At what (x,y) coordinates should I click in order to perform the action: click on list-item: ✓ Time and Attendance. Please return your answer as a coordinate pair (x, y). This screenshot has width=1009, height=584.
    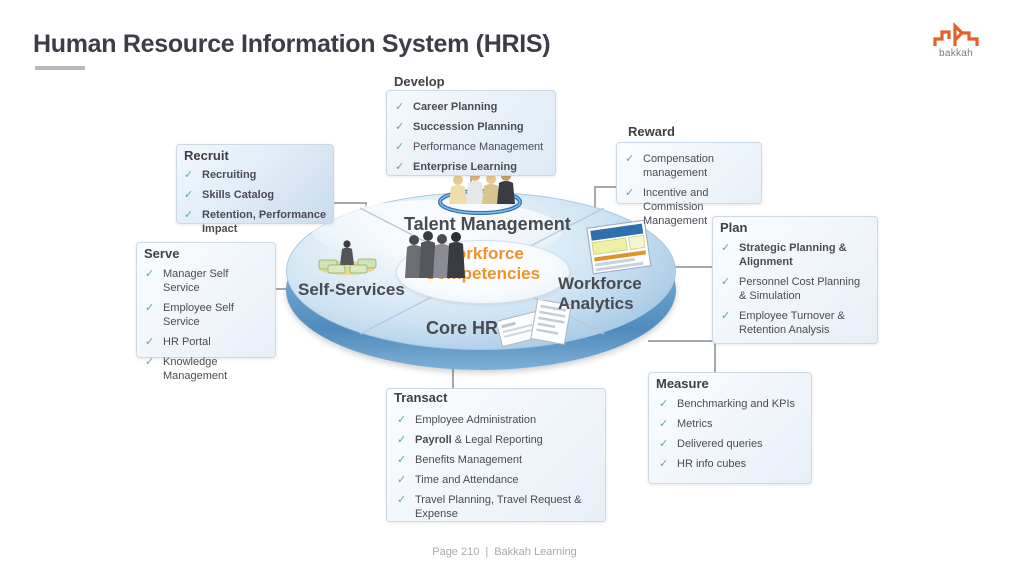
    Looking at the image, I should click on (496, 480).